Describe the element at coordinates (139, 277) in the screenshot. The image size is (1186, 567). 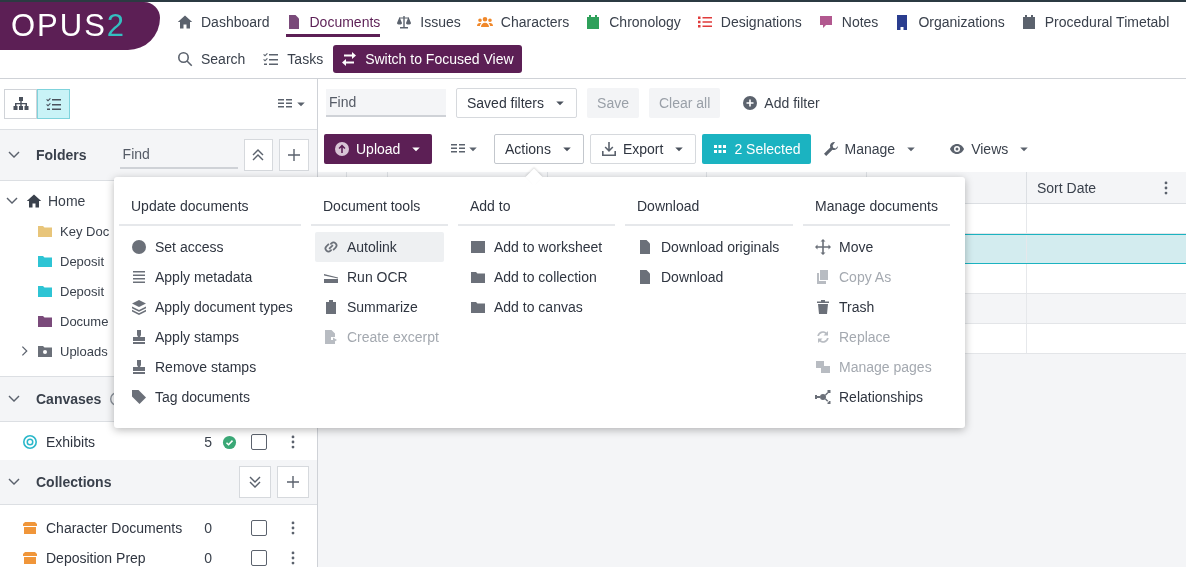
I see `lines-icon` at that location.